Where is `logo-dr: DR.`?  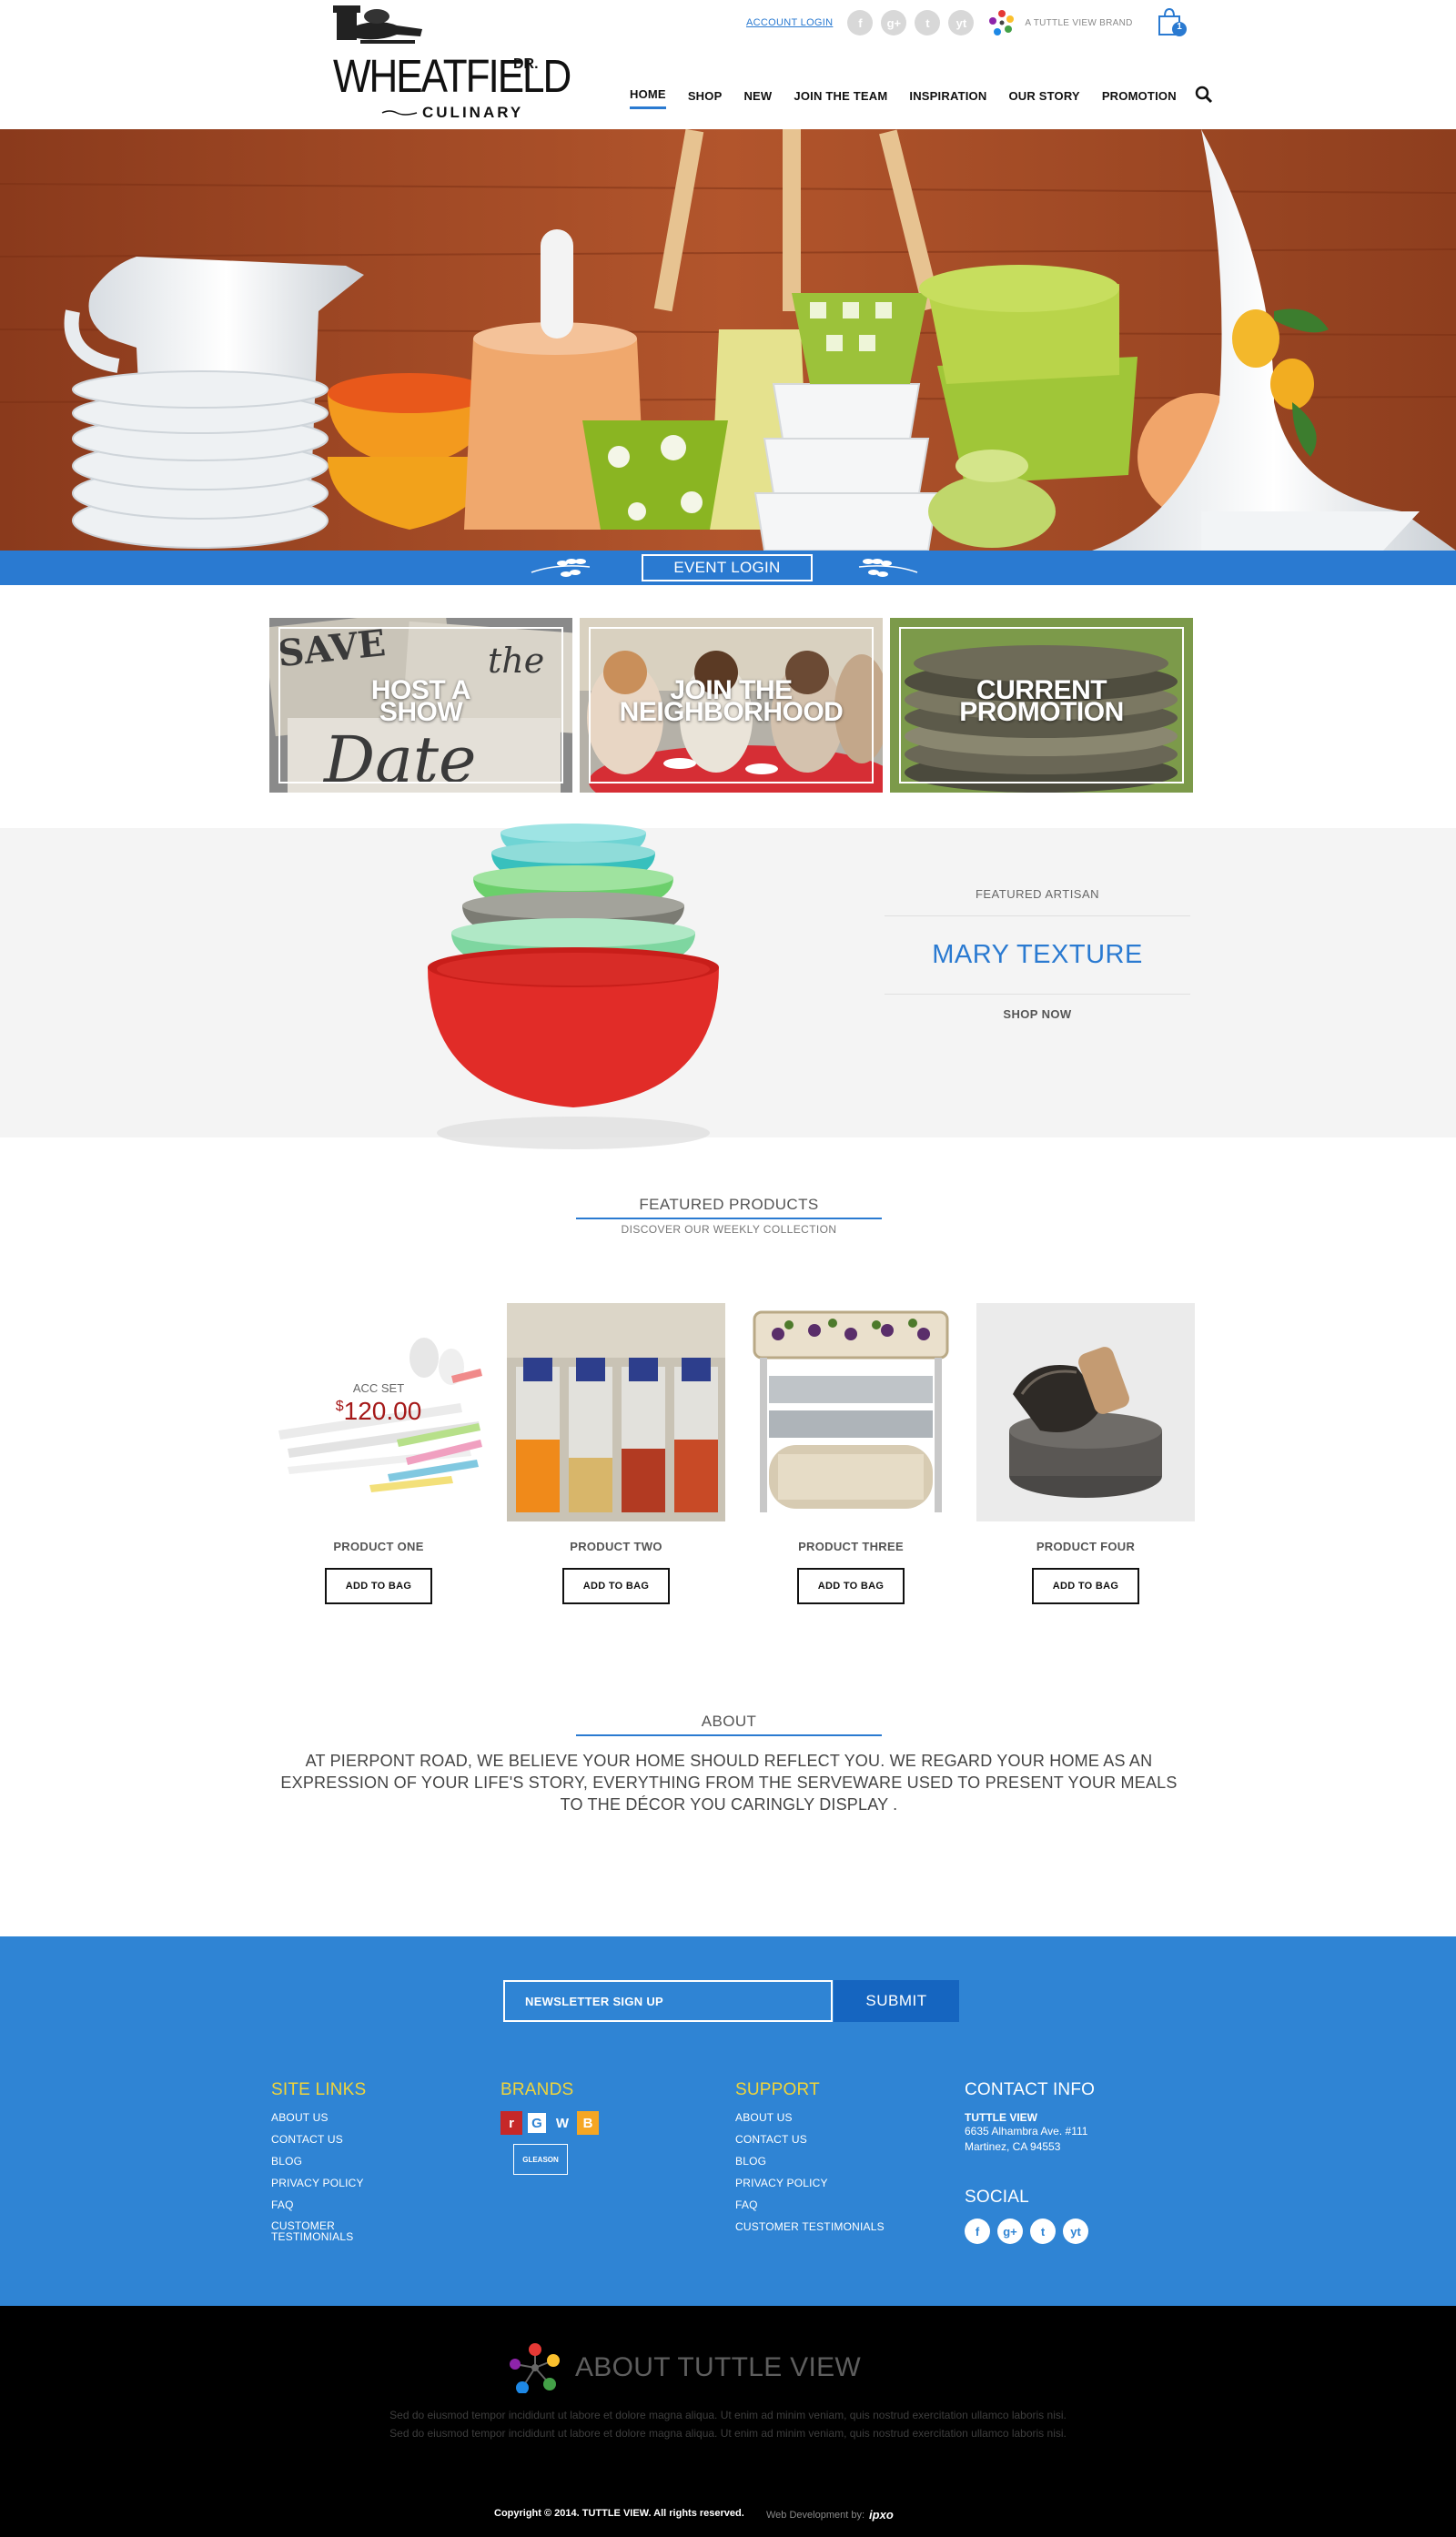 logo-dr: DR. is located at coordinates (526, 64).